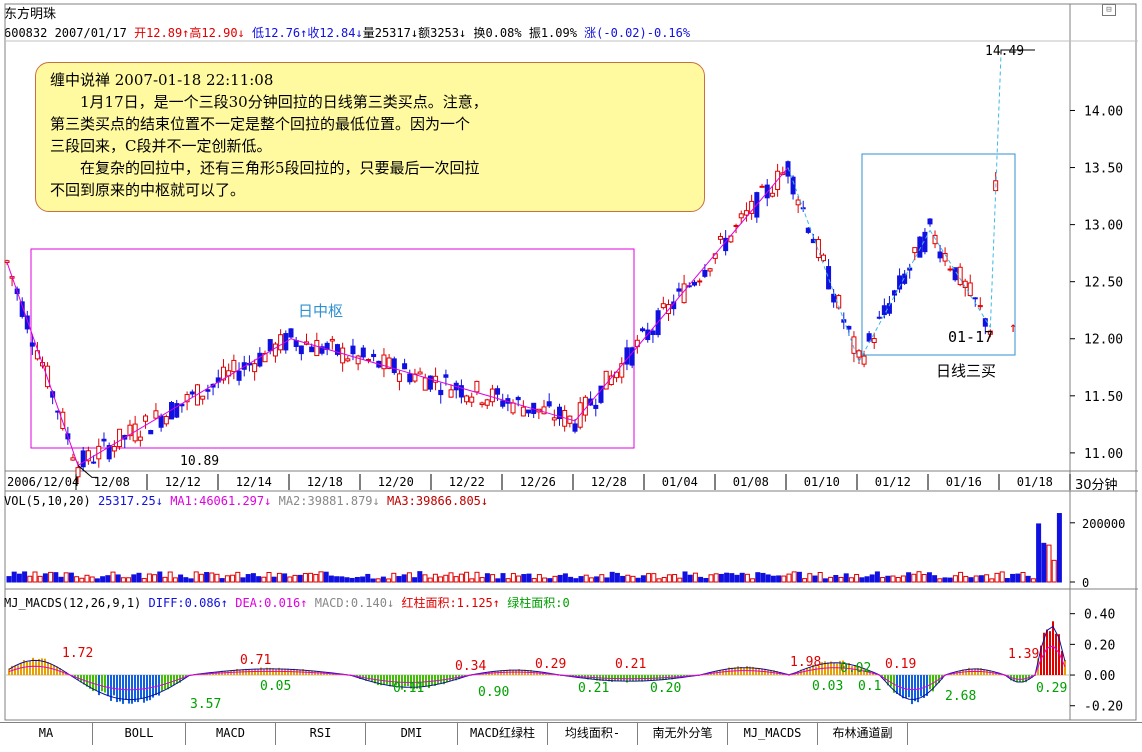 The height and width of the screenshot is (752, 1142). I want to click on tab-rsi: RSI, so click(321, 734).